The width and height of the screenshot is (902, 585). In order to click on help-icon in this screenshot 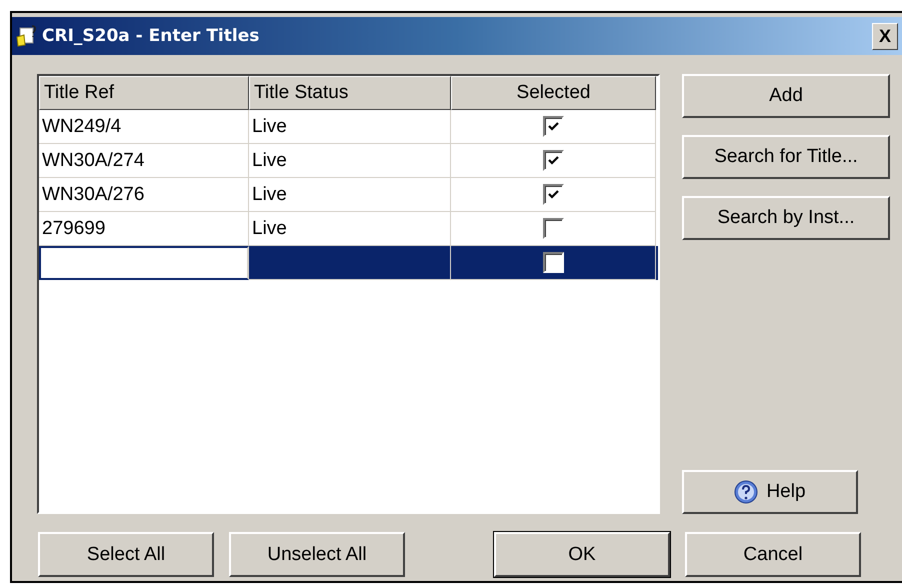, I will do `click(746, 492)`.